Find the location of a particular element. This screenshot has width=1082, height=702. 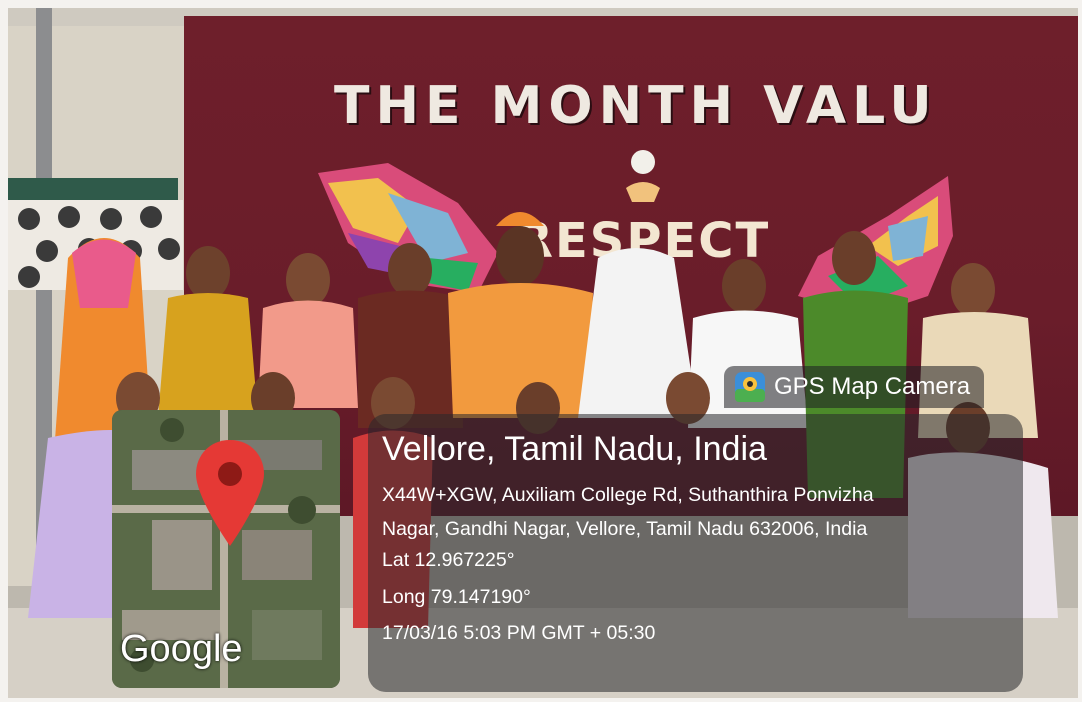

green-shelf is located at coordinates (93, 189).